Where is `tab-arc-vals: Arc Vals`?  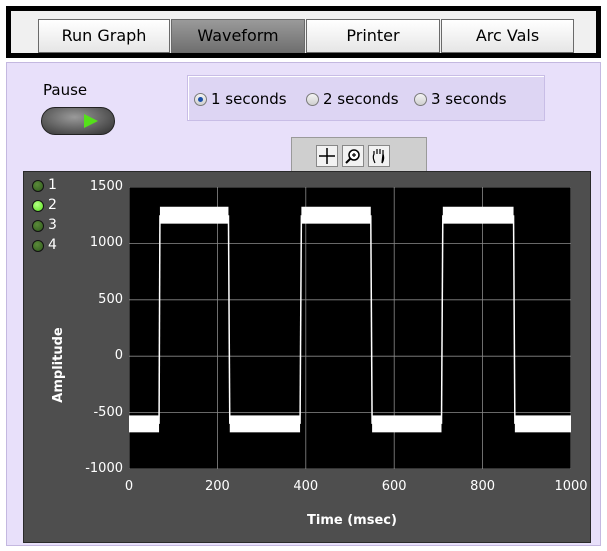
tab-arc-vals: Arc Vals is located at coordinates (507, 36).